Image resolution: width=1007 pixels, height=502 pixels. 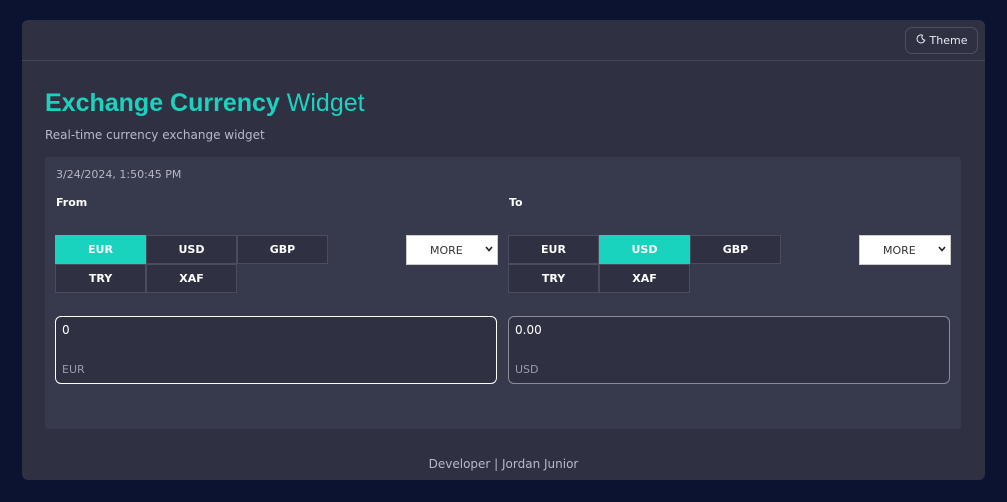 What do you see at coordinates (503, 464) in the screenshot?
I see `footer-credit: Developer | Jordan Junior` at bounding box center [503, 464].